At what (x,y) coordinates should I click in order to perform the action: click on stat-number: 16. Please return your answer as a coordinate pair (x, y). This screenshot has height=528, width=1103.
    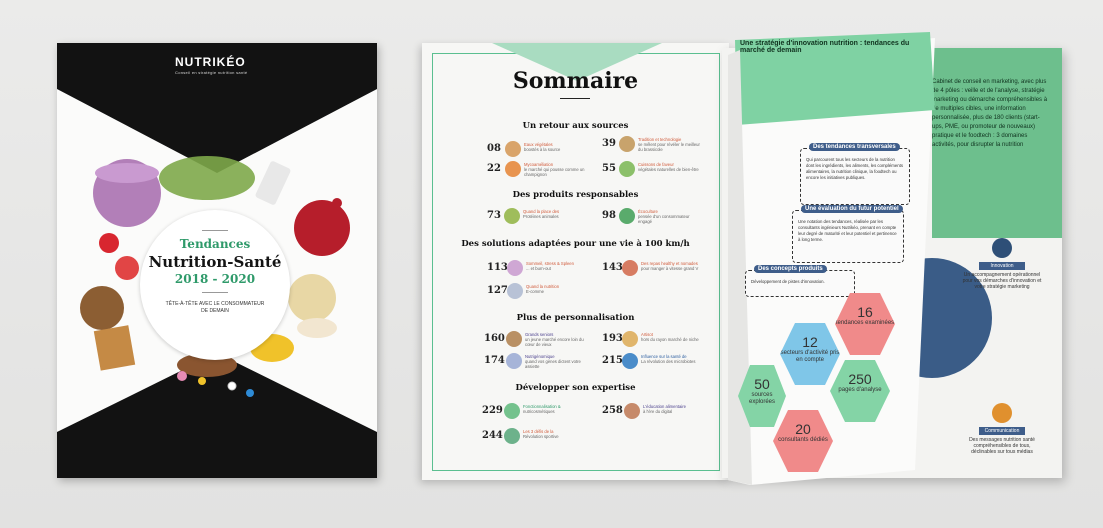
    Looking at the image, I should click on (865, 312).